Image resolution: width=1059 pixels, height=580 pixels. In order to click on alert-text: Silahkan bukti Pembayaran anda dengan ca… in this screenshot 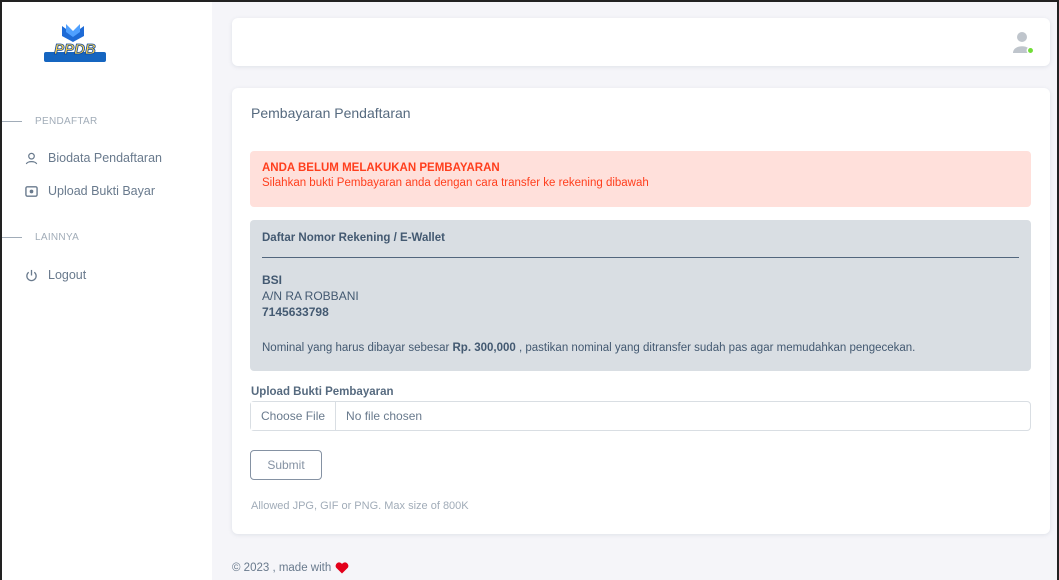, I will do `click(455, 183)`.